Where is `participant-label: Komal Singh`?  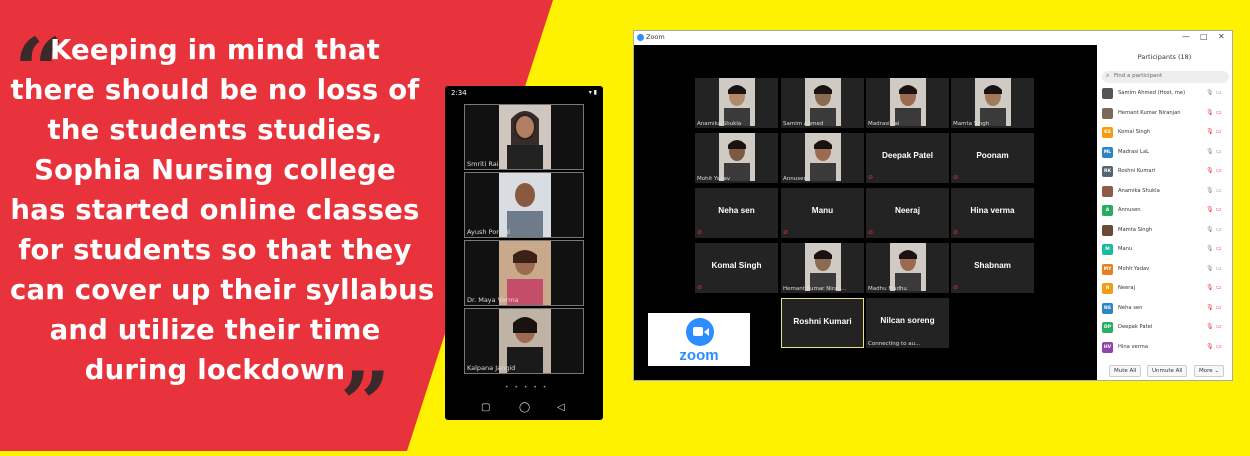 participant-label: Komal Singh is located at coordinates (736, 265).